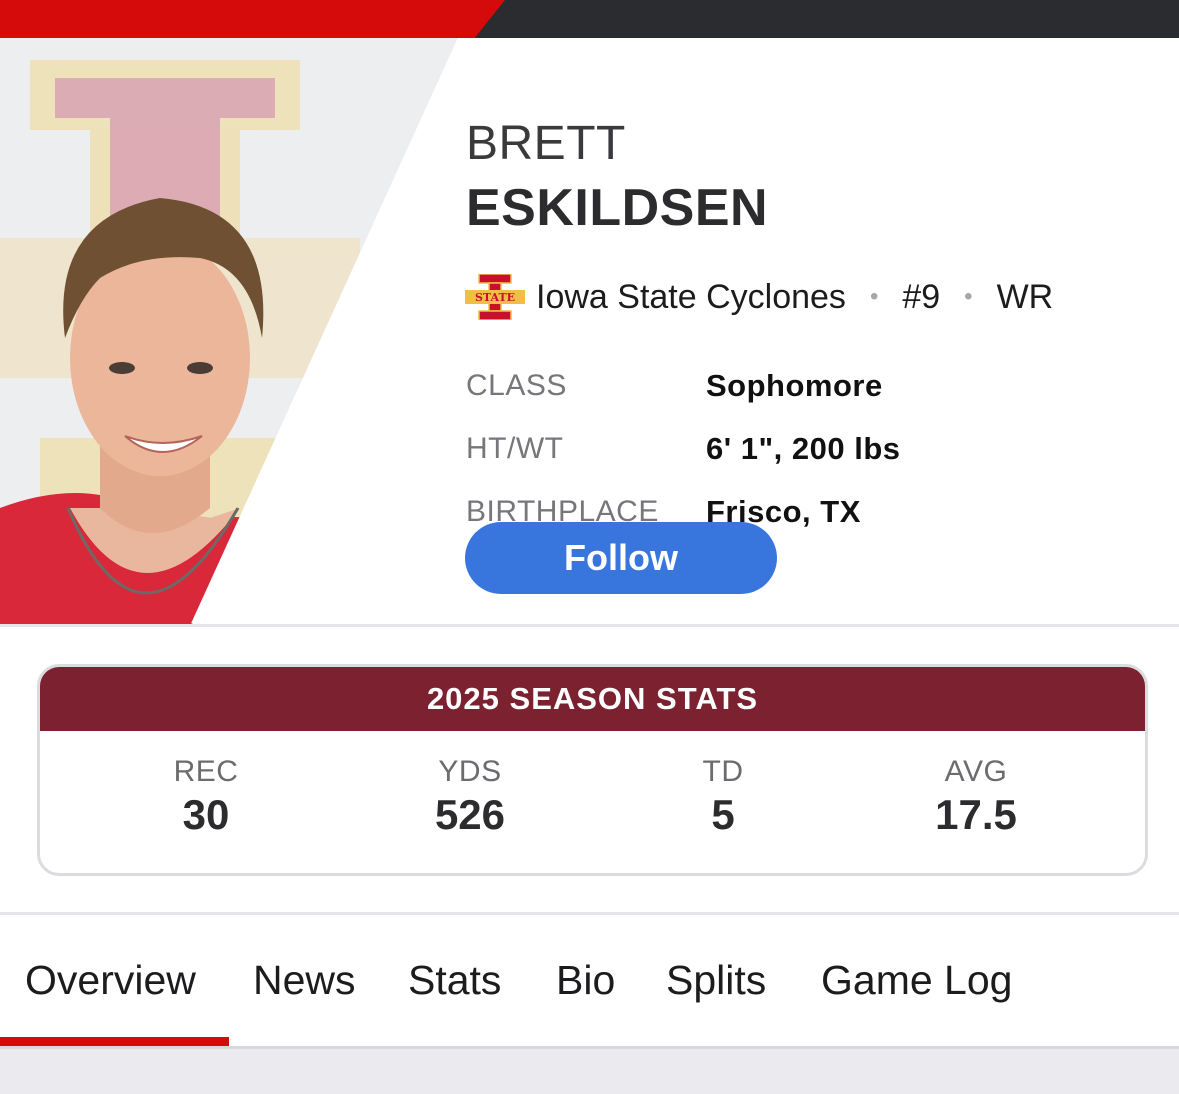 This screenshot has height=1094, width=1179. I want to click on hero-divider, so click(589, 625).